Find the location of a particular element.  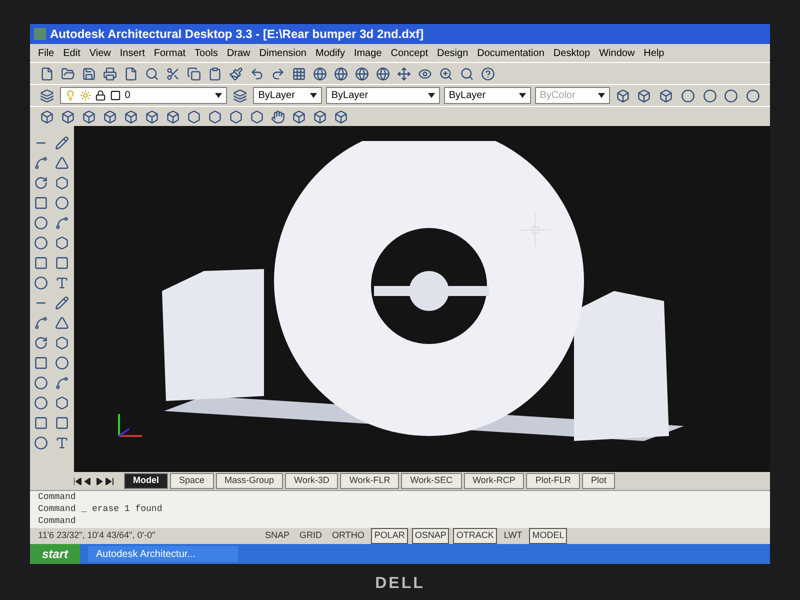

layout-tab: Plot is located at coordinates (599, 481).